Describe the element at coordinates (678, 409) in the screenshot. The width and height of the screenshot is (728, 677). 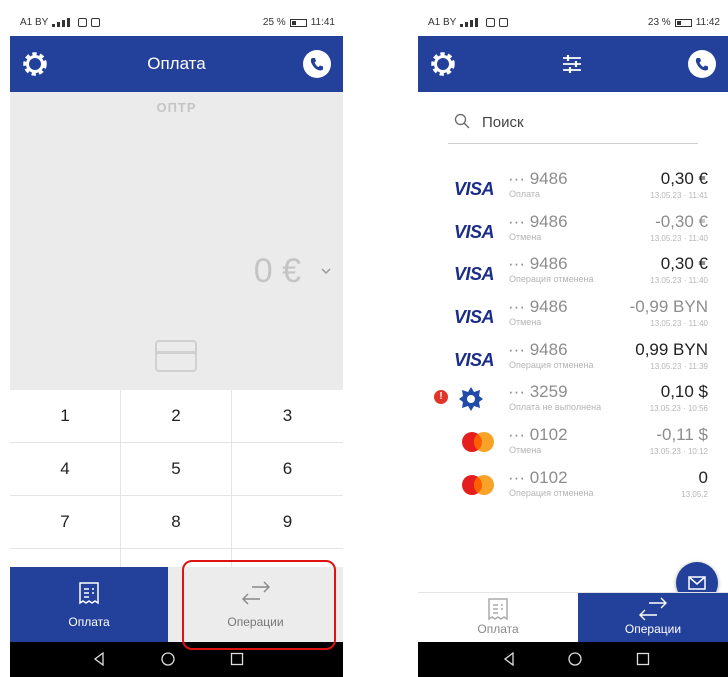
I see `operation-datetime: 13.05.23 · 10:56` at that location.